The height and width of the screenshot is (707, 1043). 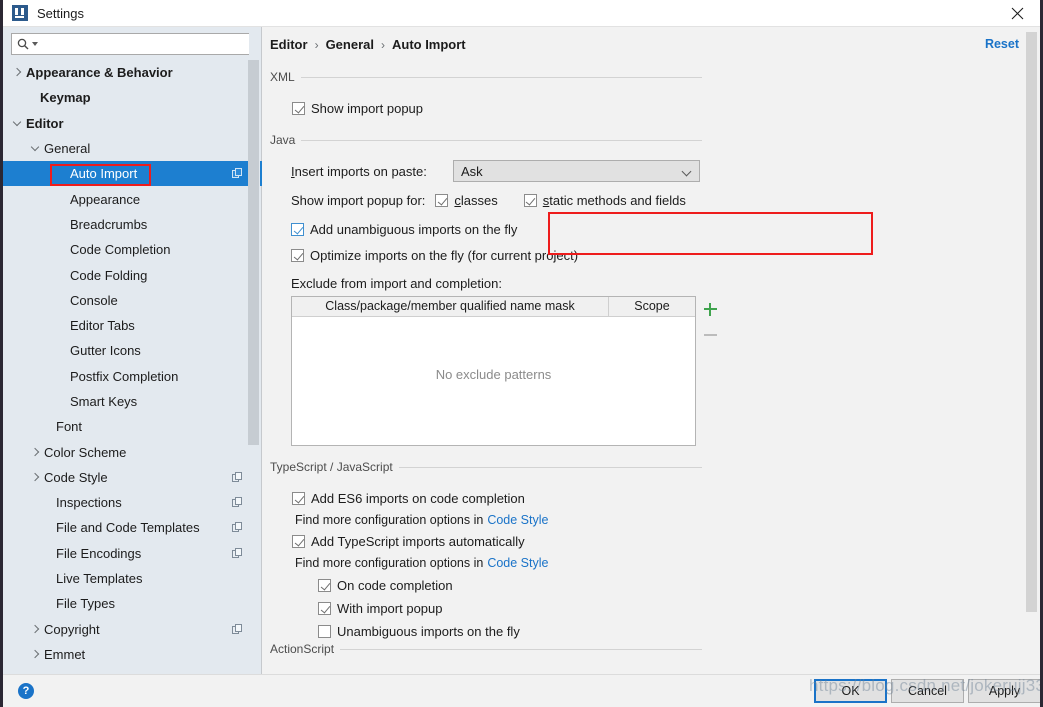 I want to click on checkbox-unambiguous-imports-fly: Unambiguous imports on the fly, so click(x=510, y=631).